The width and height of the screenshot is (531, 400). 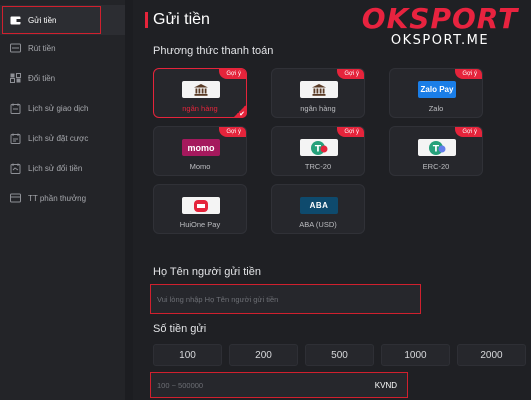 What do you see at coordinates (440, 40) in the screenshot?
I see `brand-url: OKSPORT.ME` at bounding box center [440, 40].